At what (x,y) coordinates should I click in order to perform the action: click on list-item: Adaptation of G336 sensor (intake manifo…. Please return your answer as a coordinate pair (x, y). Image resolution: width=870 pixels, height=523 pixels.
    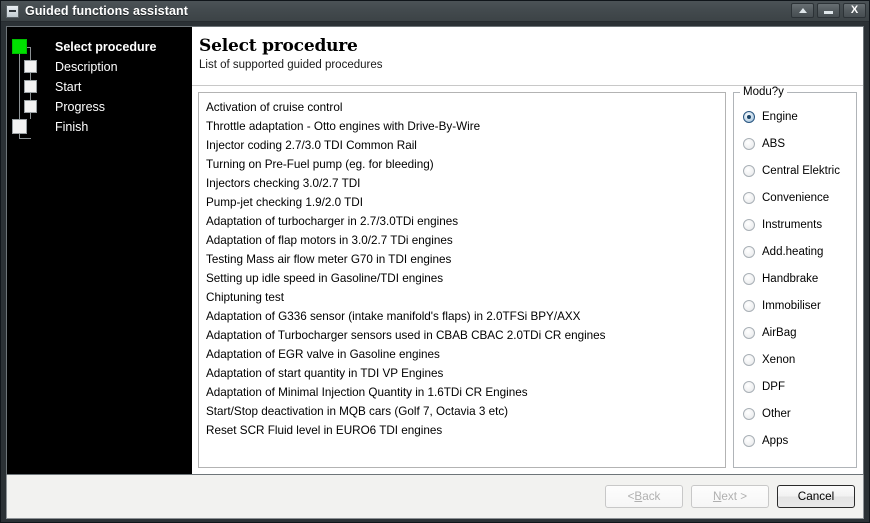
    Looking at the image, I should click on (462, 316).